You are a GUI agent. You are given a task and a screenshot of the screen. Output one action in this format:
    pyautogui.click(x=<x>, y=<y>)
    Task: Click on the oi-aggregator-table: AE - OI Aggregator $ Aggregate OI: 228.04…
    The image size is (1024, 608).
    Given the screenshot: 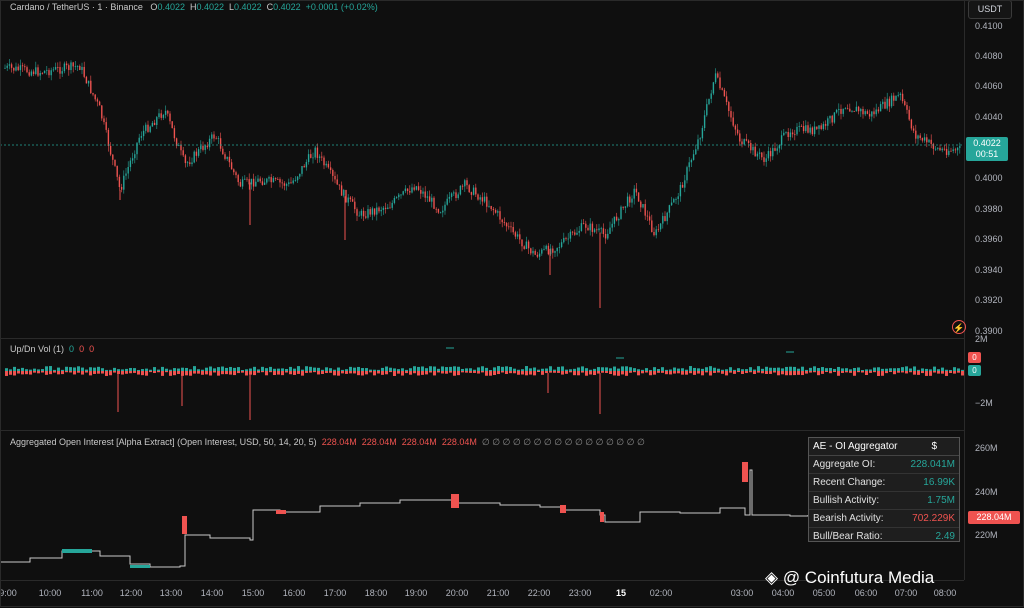 What is the action you would take?
    pyautogui.click(x=884, y=489)
    